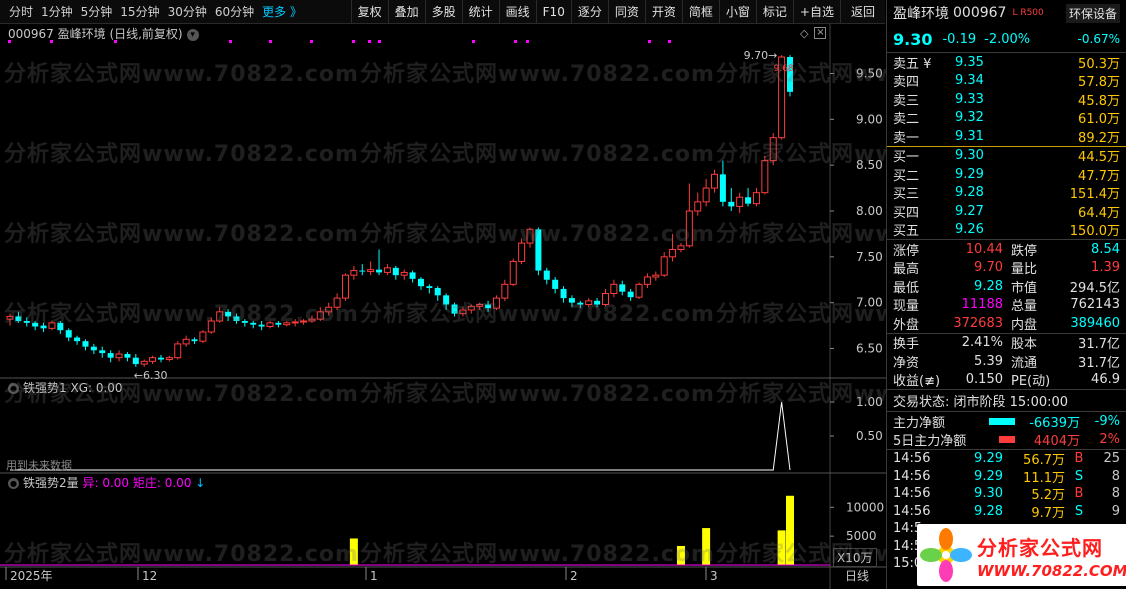 Image resolution: width=1126 pixels, height=589 pixels. I want to click on stat-key: 最高, so click(906, 270).